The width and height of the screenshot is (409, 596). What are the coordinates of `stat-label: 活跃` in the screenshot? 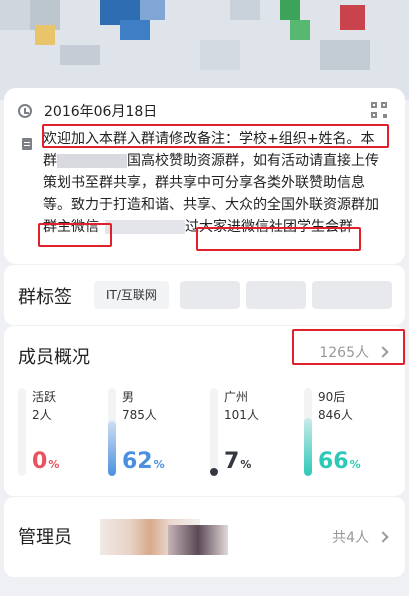 It's located at (44, 397).